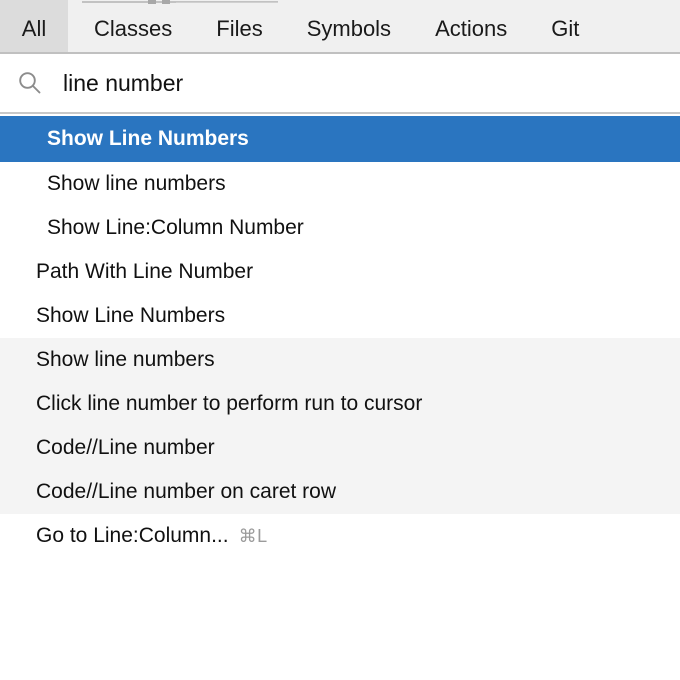 This screenshot has width=680, height=680. What do you see at coordinates (340, 316) in the screenshot?
I see `result-row-show-line-numbers-2: Show Line Numbers` at bounding box center [340, 316].